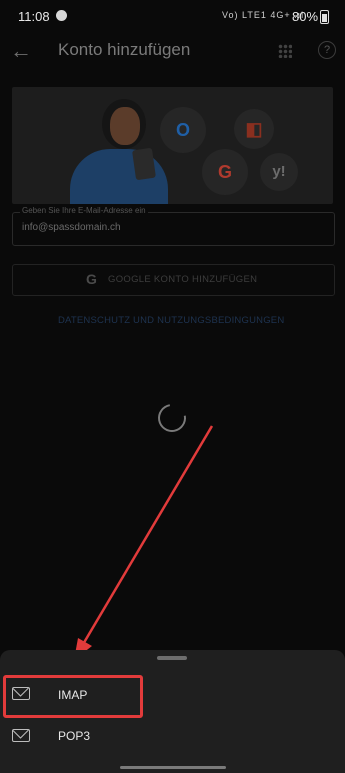 This screenshot has height=773, width=345. I want to click on gesture-navigation-bar, so click(173, 767).